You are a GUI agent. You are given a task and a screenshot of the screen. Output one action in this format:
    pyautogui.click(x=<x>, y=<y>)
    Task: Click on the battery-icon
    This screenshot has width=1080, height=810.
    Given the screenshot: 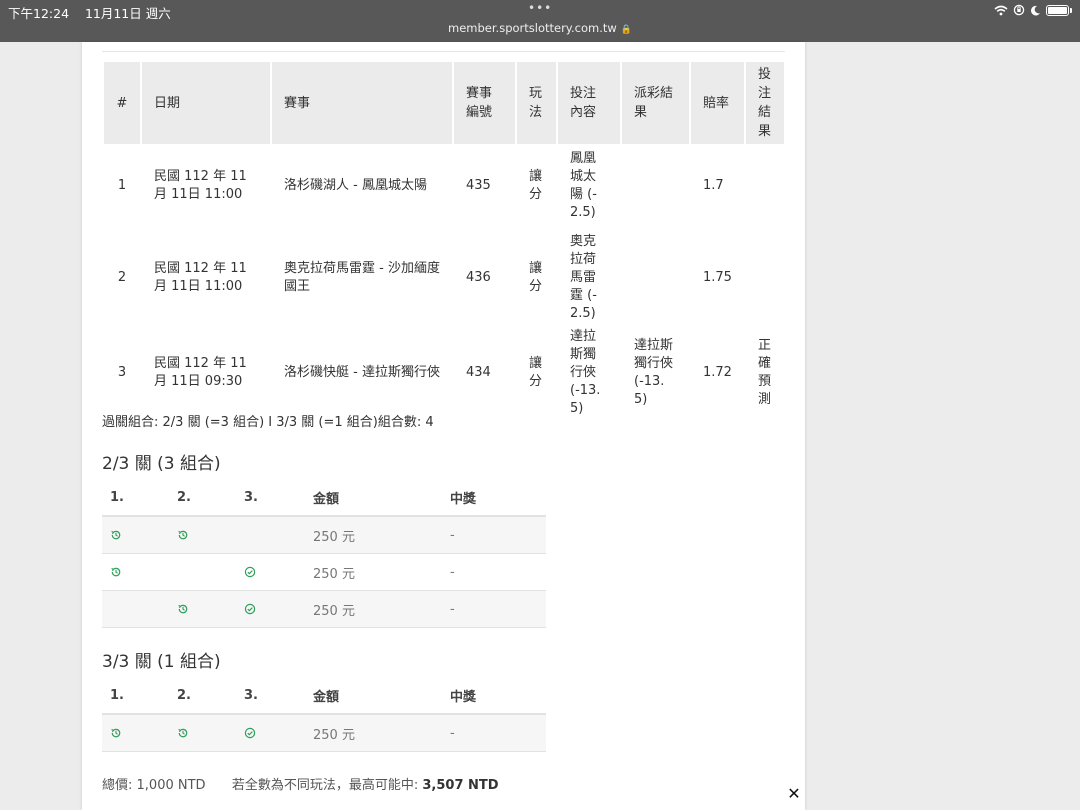 What is the action you would take?
    pyautogui.click(x=1057, y=10)
    